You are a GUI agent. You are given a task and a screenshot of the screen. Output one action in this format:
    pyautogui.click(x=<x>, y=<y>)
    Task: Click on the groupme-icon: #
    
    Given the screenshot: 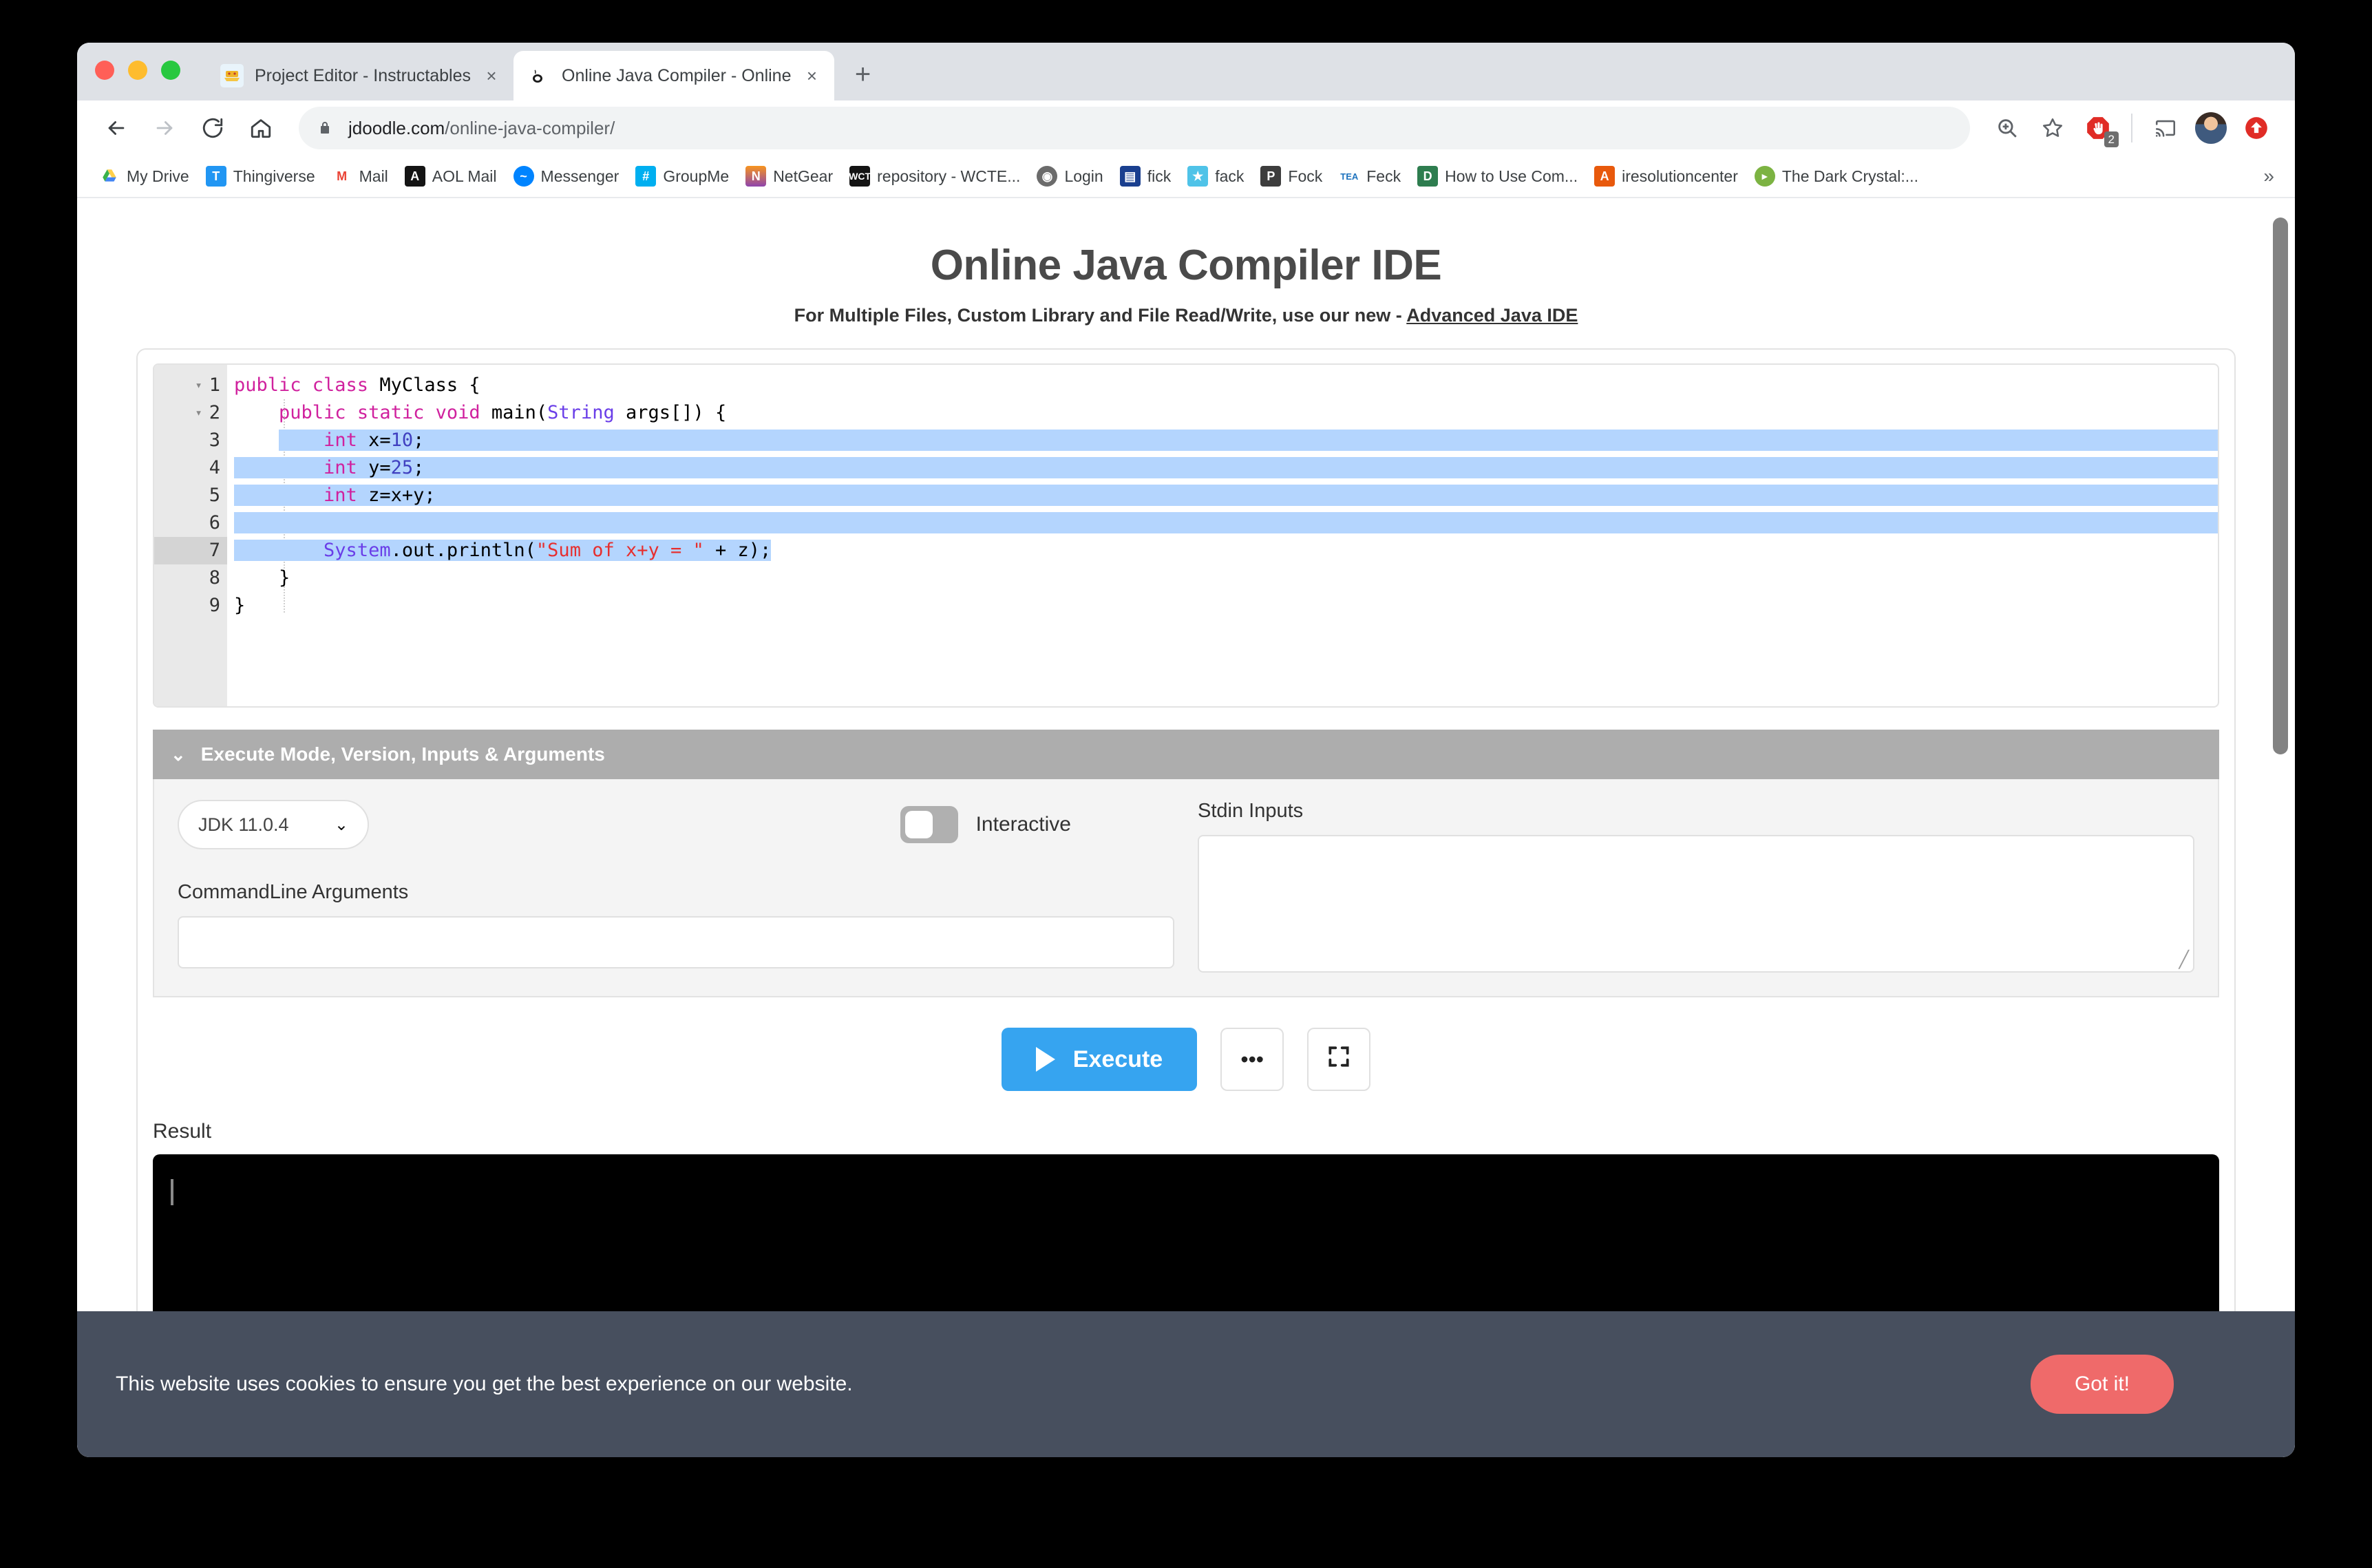 What is the action you would take?
    pyautogui.click(x=646, y=177)
    